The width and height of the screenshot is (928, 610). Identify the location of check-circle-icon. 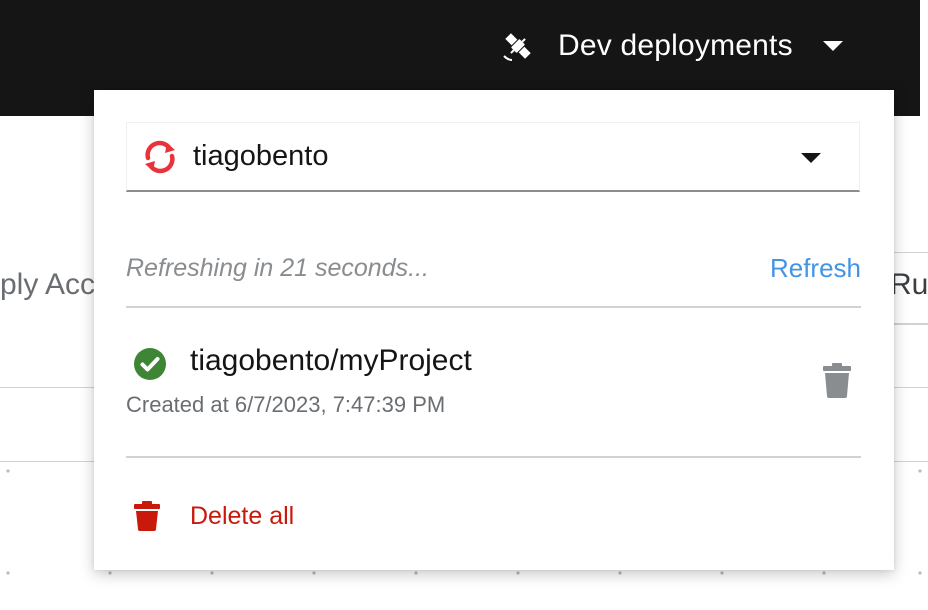
(150, 364).